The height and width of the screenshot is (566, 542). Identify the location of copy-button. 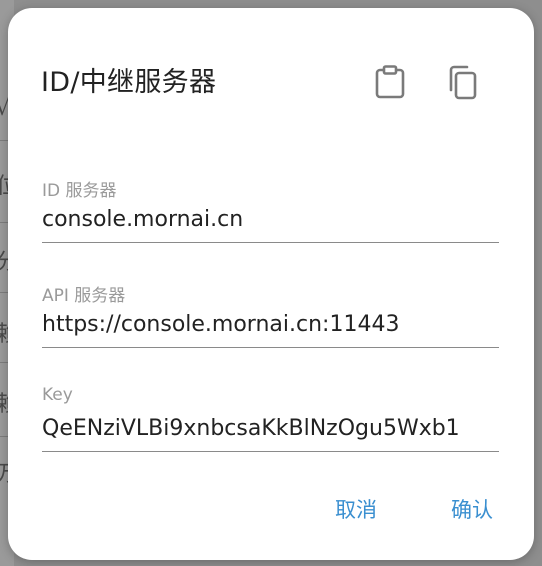
(461, 82).